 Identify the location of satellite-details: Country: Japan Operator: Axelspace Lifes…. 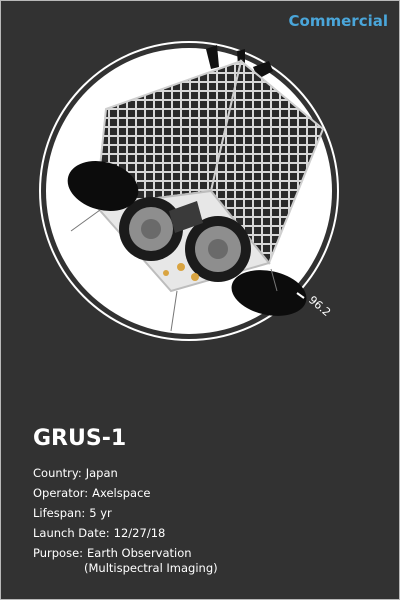
(125, 520).